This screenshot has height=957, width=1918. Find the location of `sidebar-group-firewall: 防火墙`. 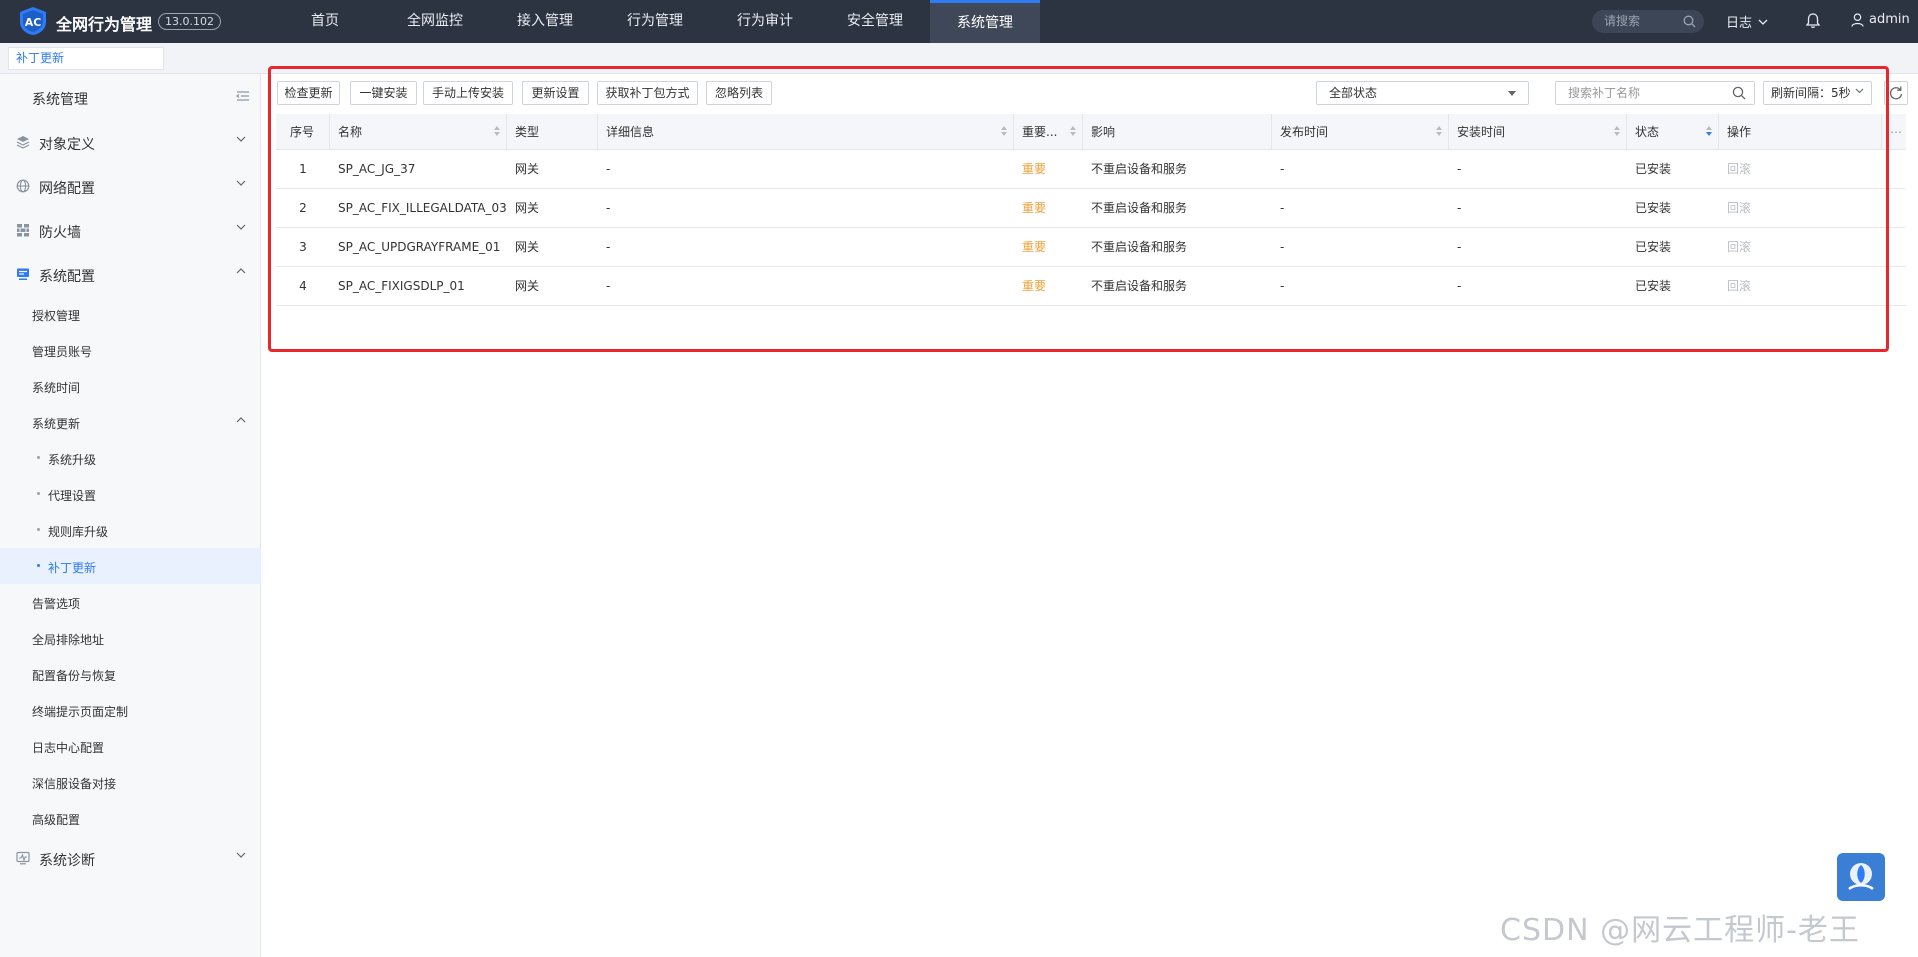

sidebar-group-firewall: 防火墙 is located at coordinates (130, 230).